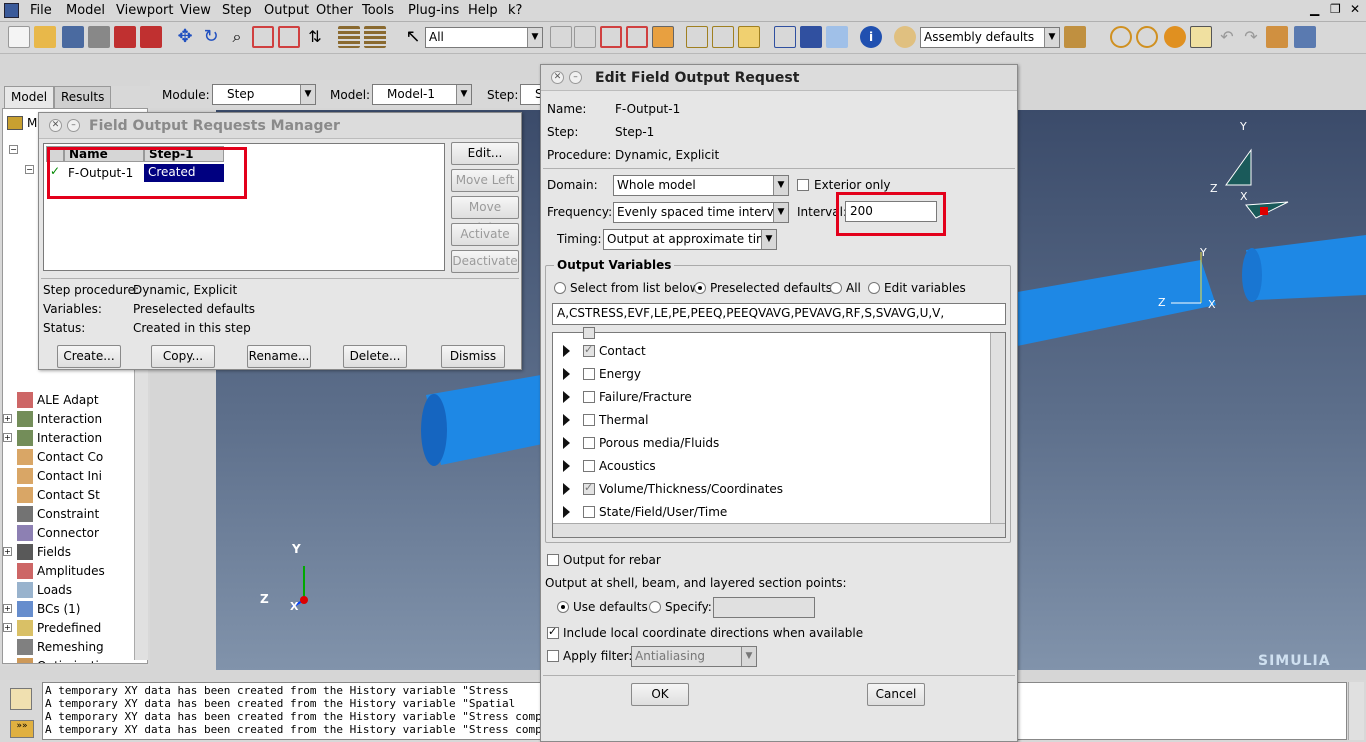 The image size is (1366, 742). I want to click on menu-whats-this: k?, so click(515, 10).